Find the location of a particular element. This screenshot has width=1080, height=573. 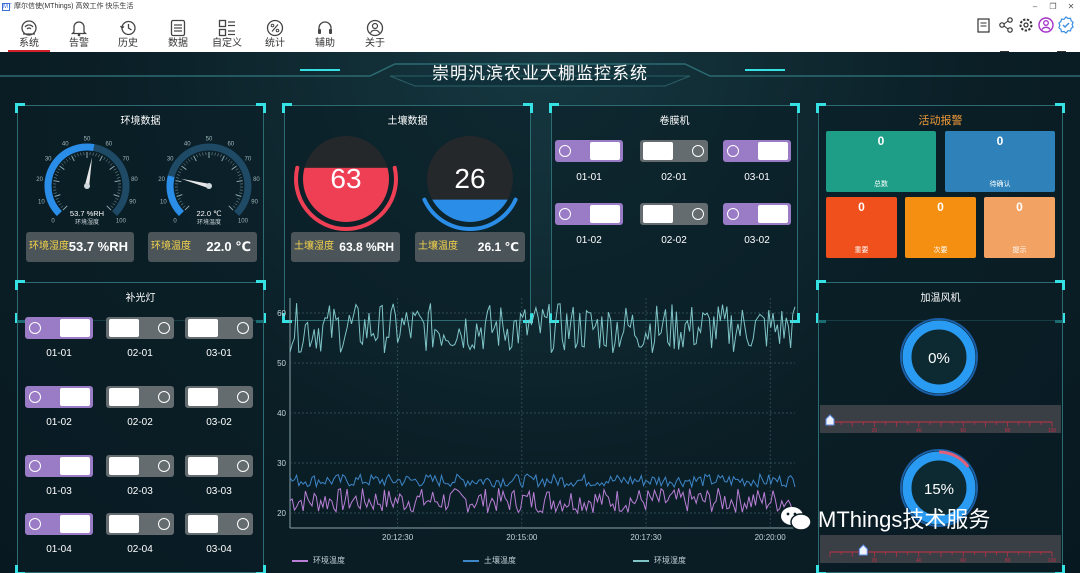

clipboard-icon is located at coordinates (984, 25).